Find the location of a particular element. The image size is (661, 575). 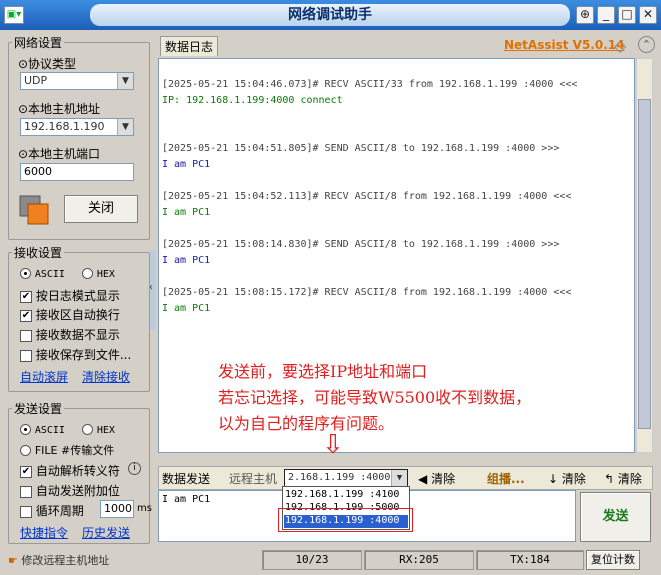

window-title: 网络调试助手 is located at coordinates (330, 15).